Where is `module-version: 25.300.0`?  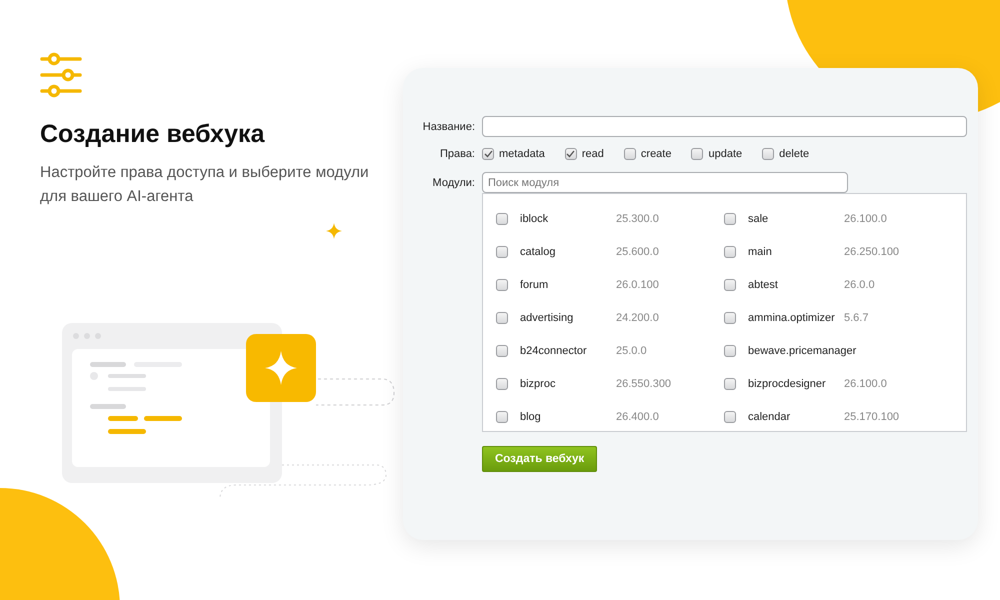 module-version: 25.300.0 is located at coordinates (637, 218).